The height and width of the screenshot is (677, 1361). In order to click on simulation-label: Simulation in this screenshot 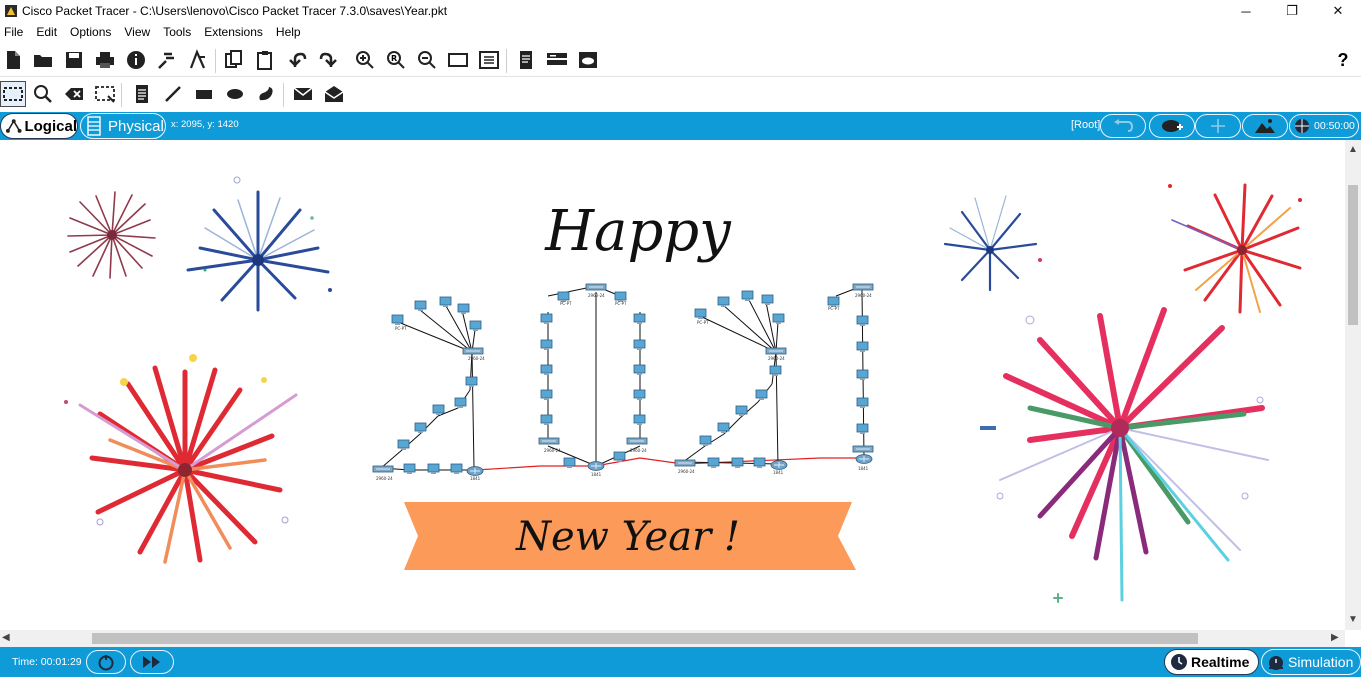, I will do `click(1321, 662)`.